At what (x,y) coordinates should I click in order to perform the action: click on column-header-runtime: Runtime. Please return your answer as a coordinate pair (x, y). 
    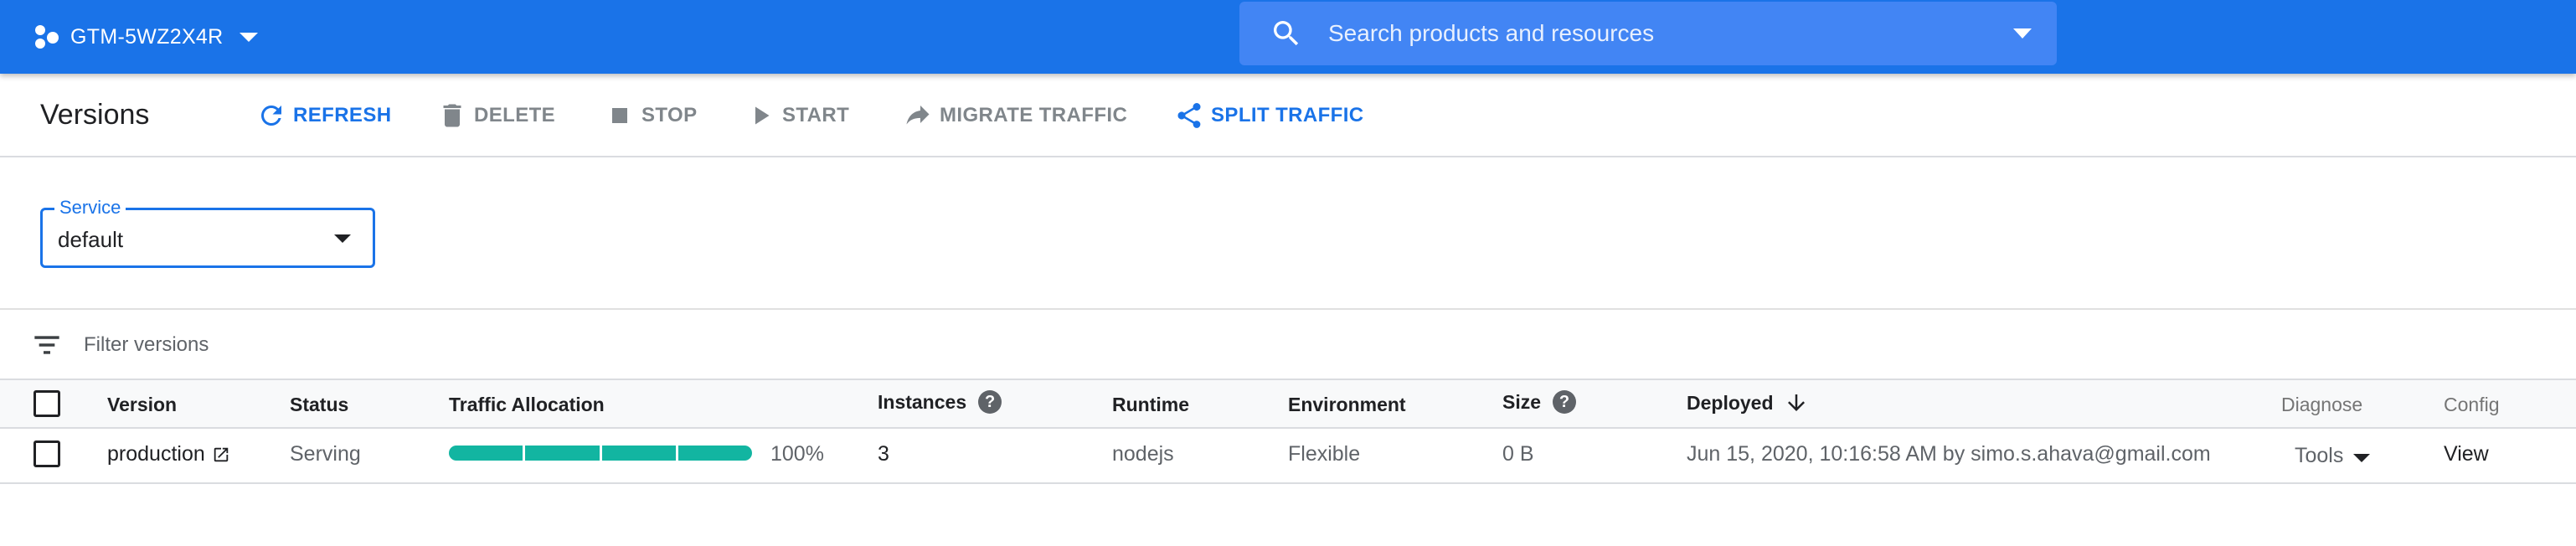
    Looking at the image, I should click on (1150, 405).